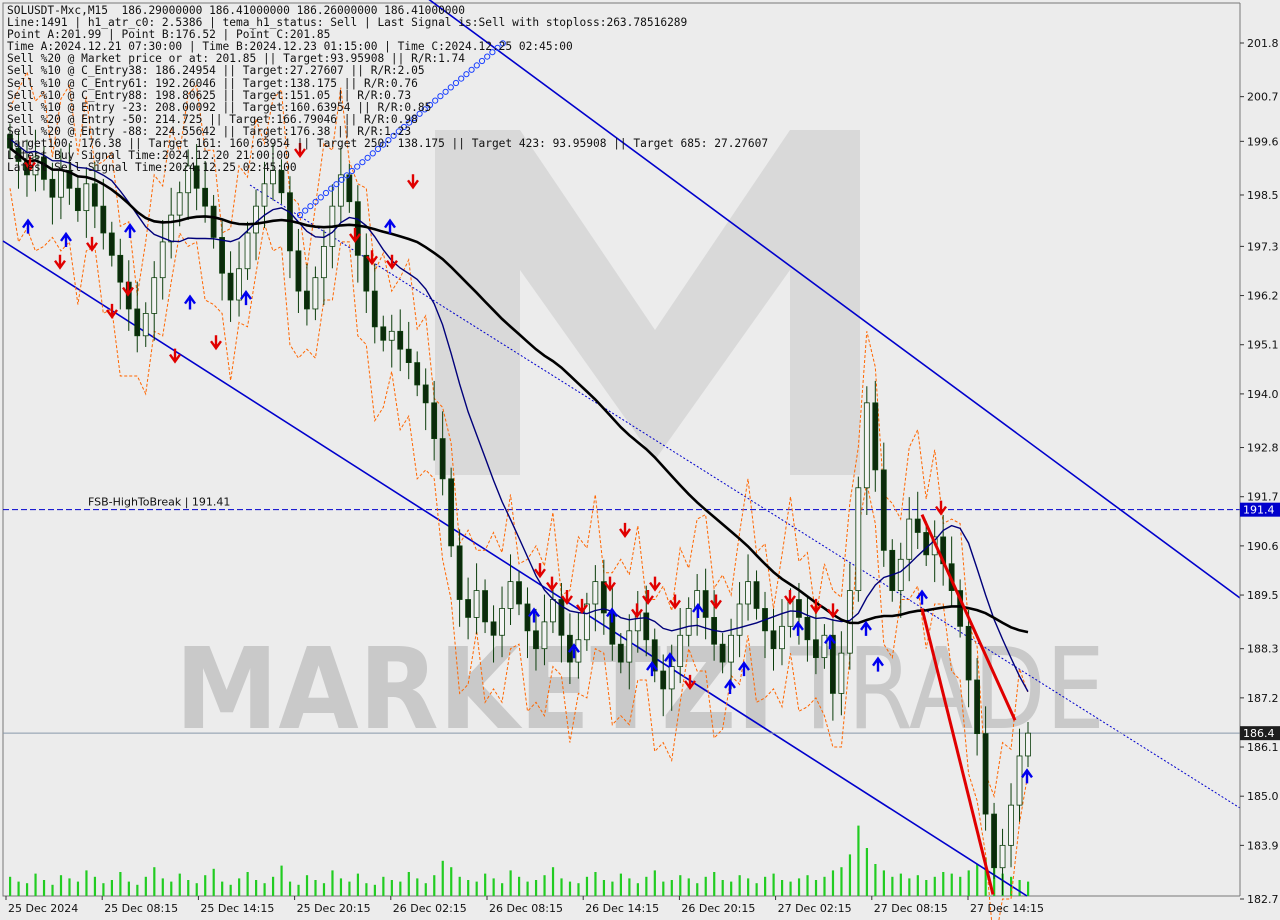  What do you see at coordinates (43, 908) in the screenshot?
I see `time-tick-label: 25 Dec 2024` at bounding box center [43, 908].